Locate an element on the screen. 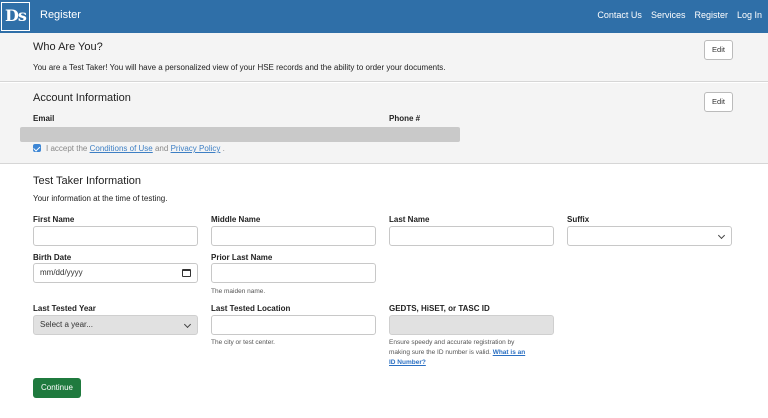 This screenshot has height=418, width=768. what-is-id-link-line-2: ID Number? is located at coordinates (407, 362).